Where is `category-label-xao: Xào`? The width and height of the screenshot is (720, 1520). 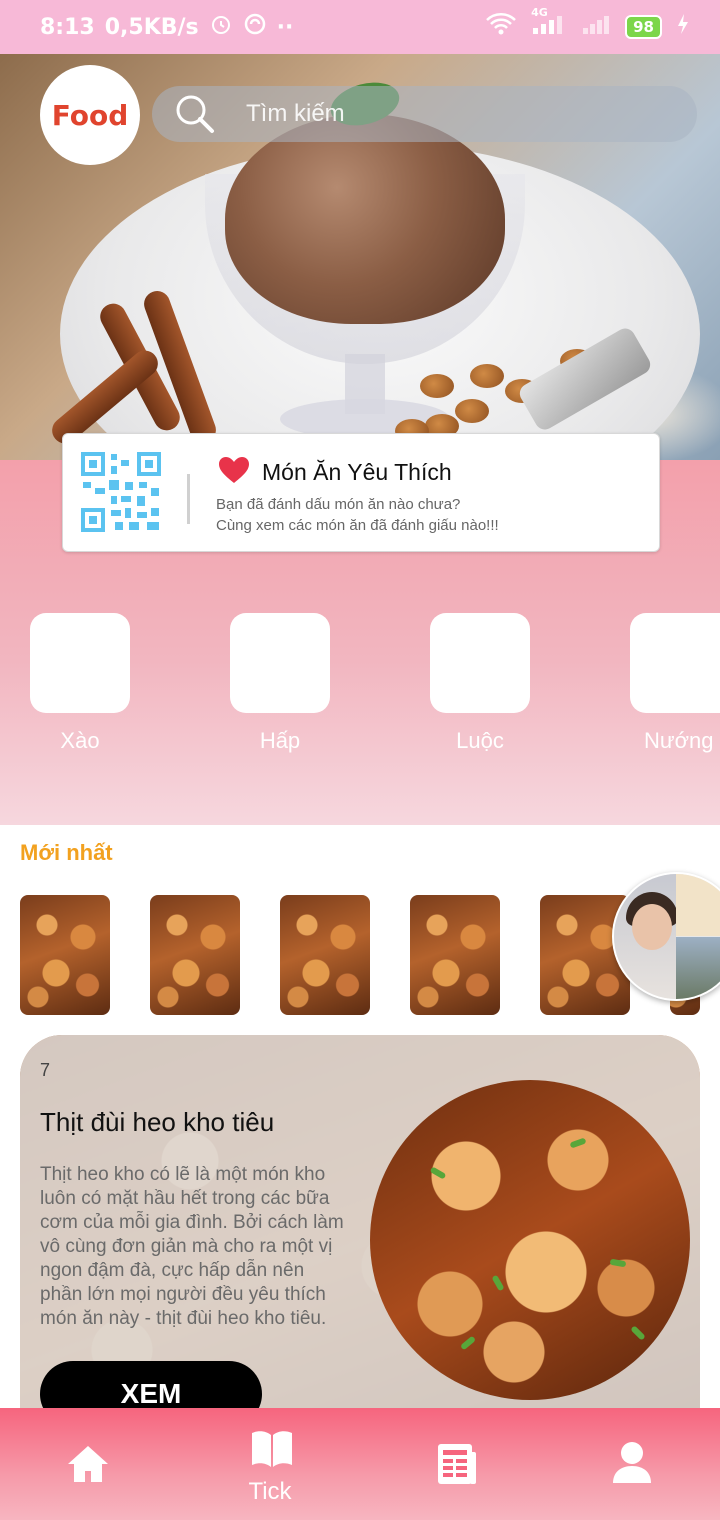 category-label-xao: Xào is located at coordinates (80, 741).